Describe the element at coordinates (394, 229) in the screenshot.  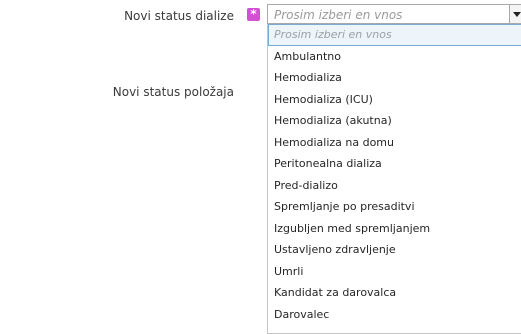
I see `dropdown-option: Izgubljen med spremljanjem` at that location.